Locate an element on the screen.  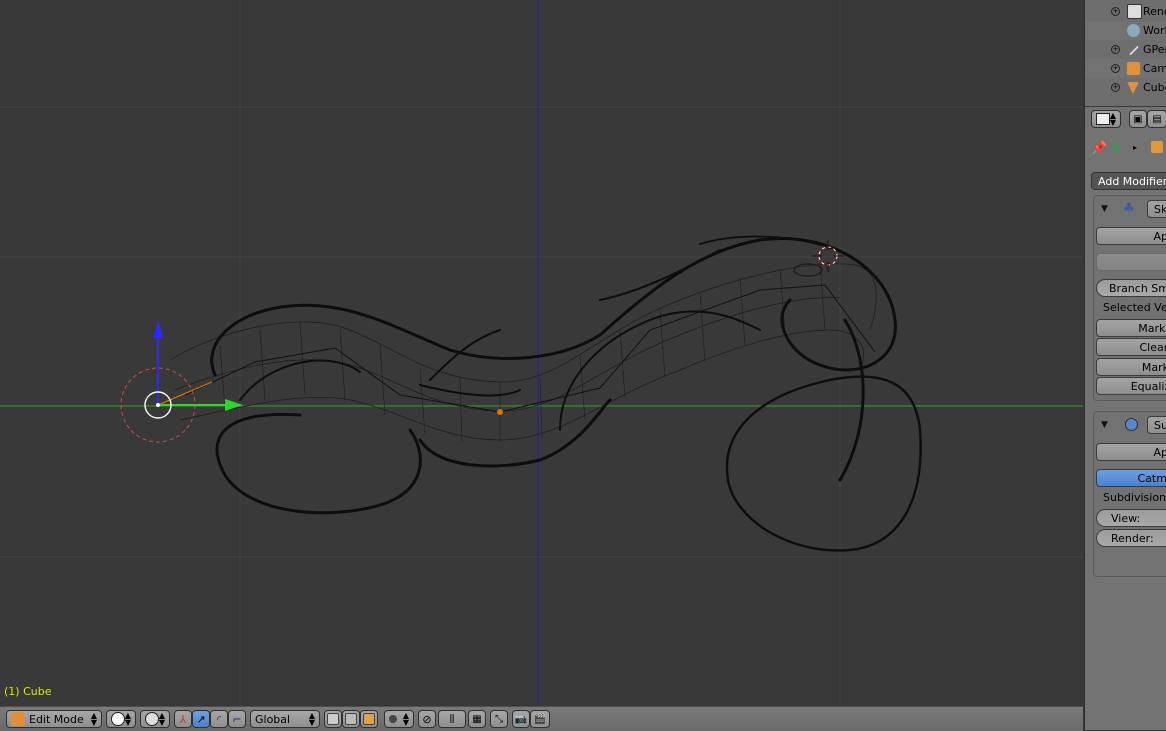
skin-apply-button: App is located at coordinates (1131, 236).